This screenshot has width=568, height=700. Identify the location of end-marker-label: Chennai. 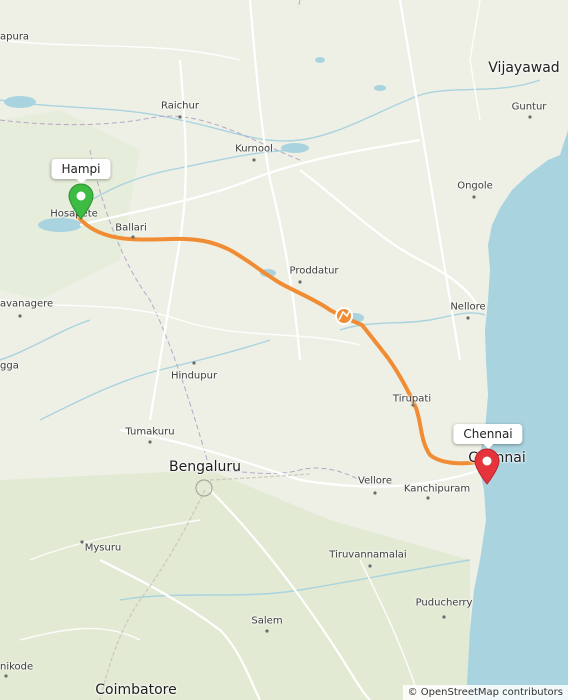
(488, 436).